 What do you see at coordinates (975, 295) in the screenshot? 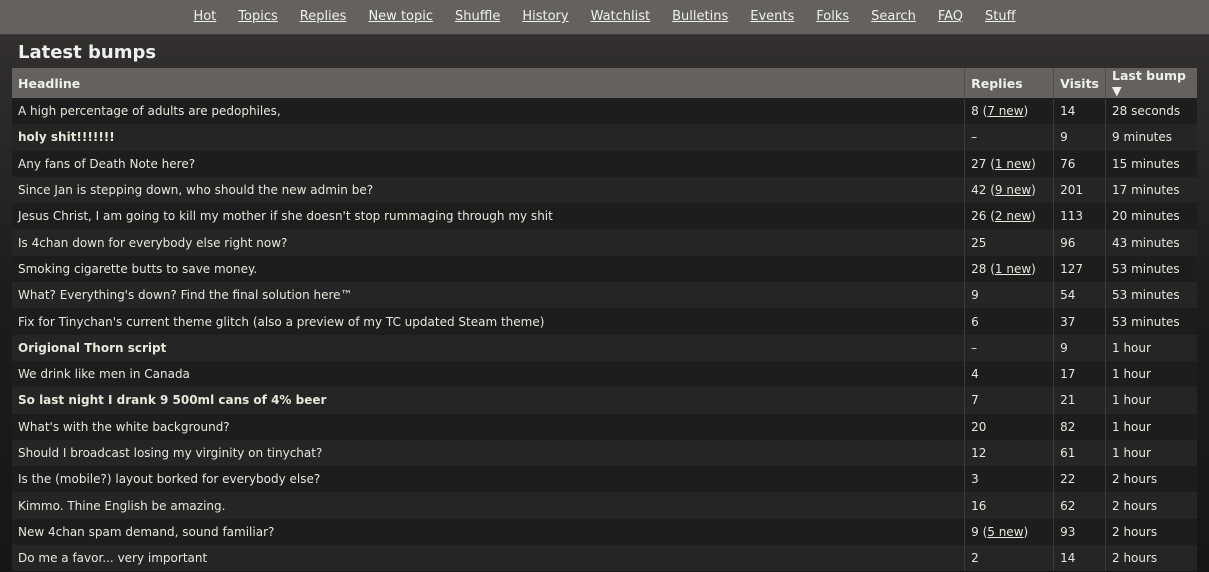
I see `reply-count: 9` at bounding box center [975, 295].